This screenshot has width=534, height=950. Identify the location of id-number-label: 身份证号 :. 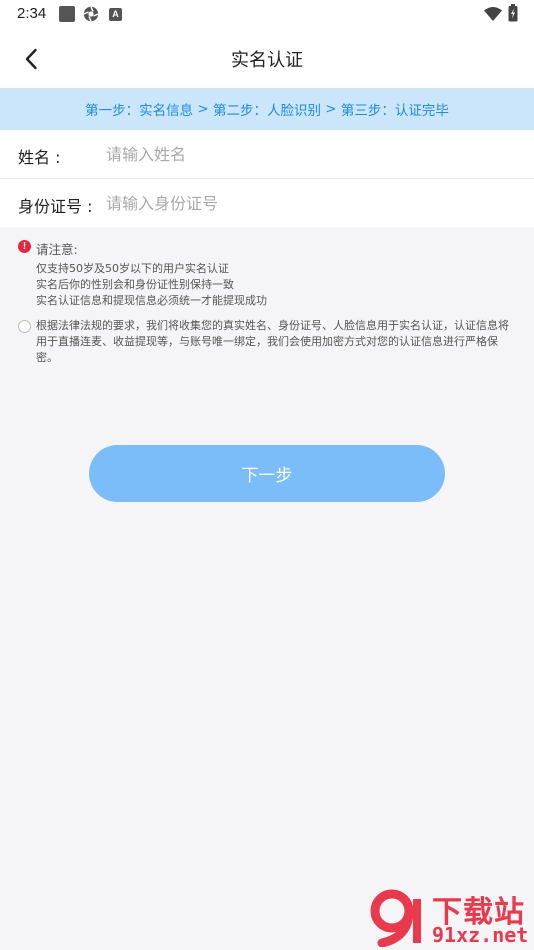
(55, 206).